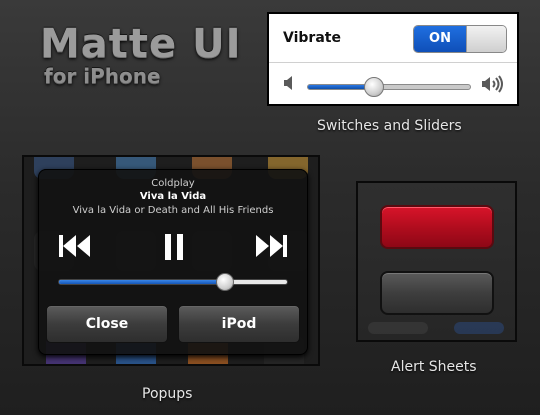 This screenshot has width=540, height=415. What do you see at coordinates (436, 261) in the screenshot?
I see `alert-sheet-demo` at bounding box center [436, 261].